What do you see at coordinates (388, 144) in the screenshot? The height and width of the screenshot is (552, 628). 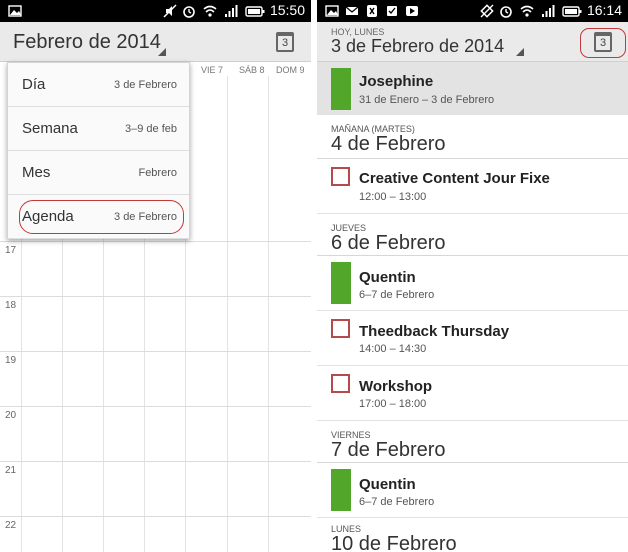 I see `day-header-date: 4 de Febrero` at bounding box center [388, 144].